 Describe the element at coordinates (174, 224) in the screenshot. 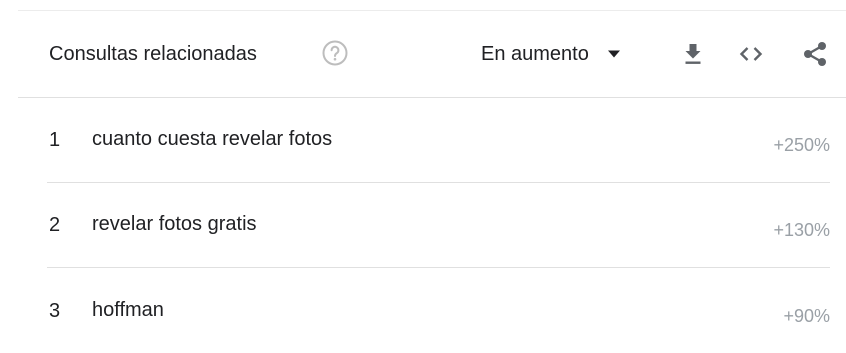

I see `list-item-query: revelar fotos gratis` at that location.